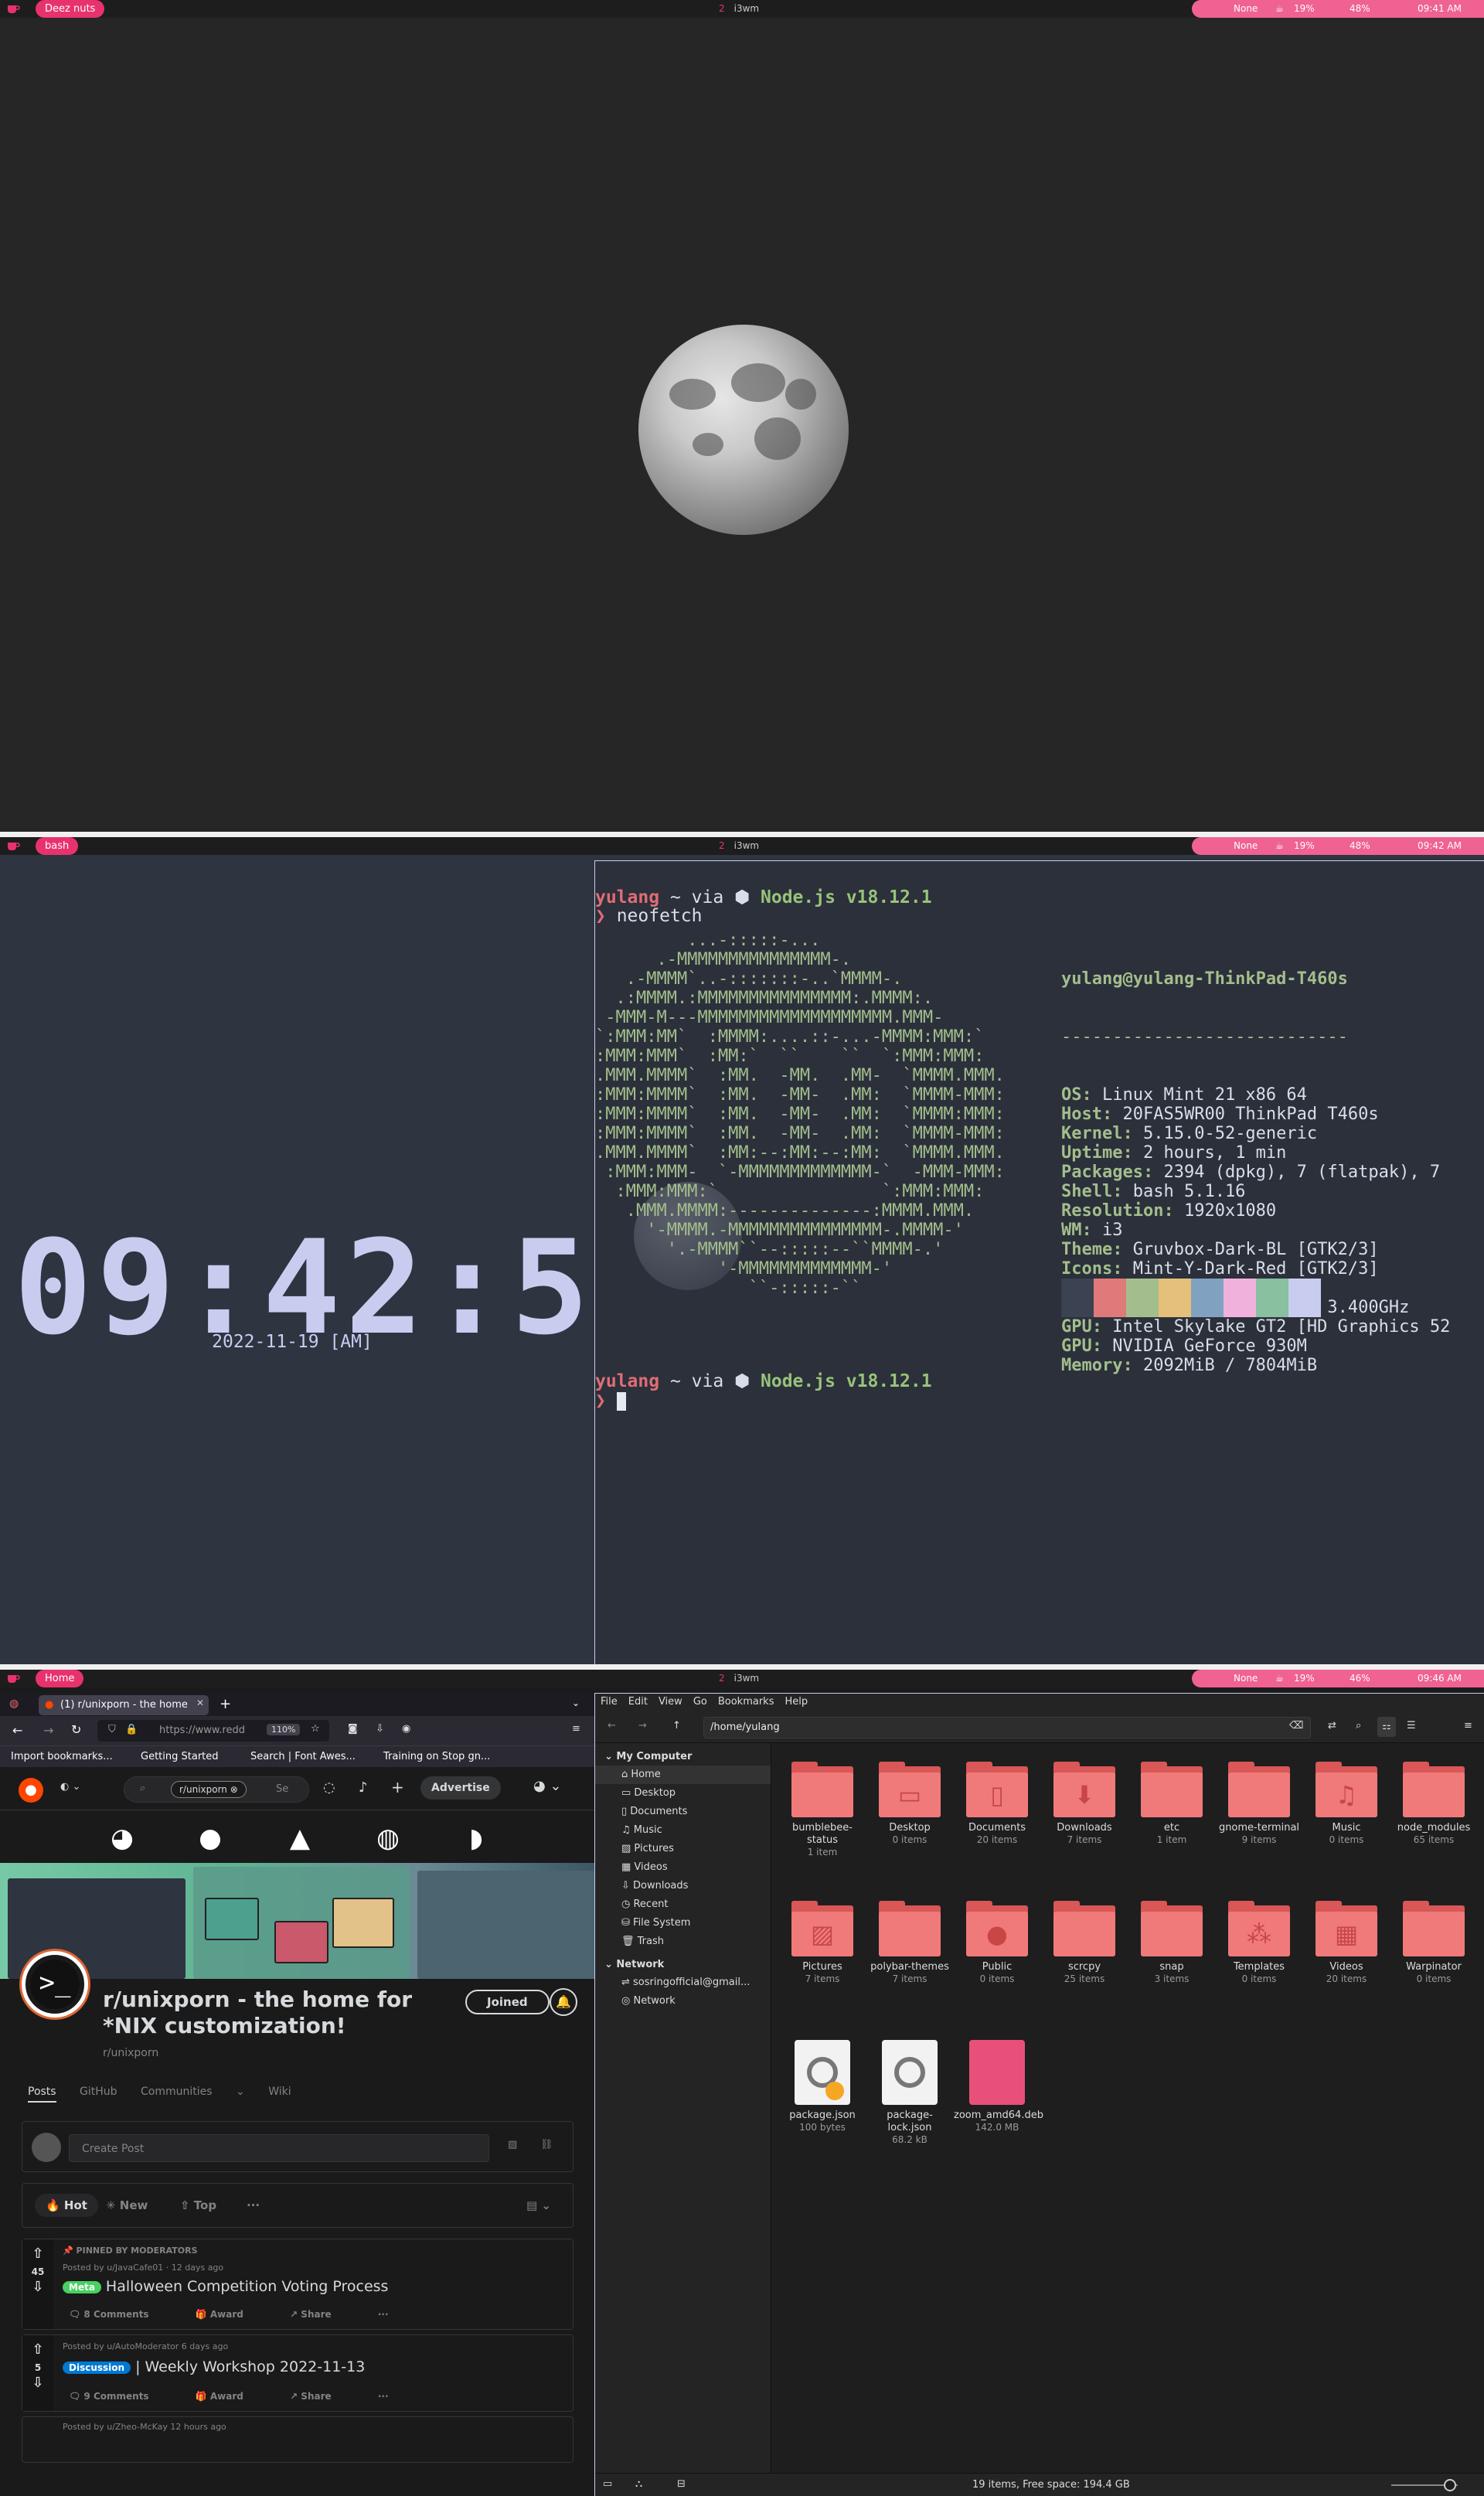 This screenshot has height=2496, width=1484. I want to click on menu-file: File, so click(609, 1702).